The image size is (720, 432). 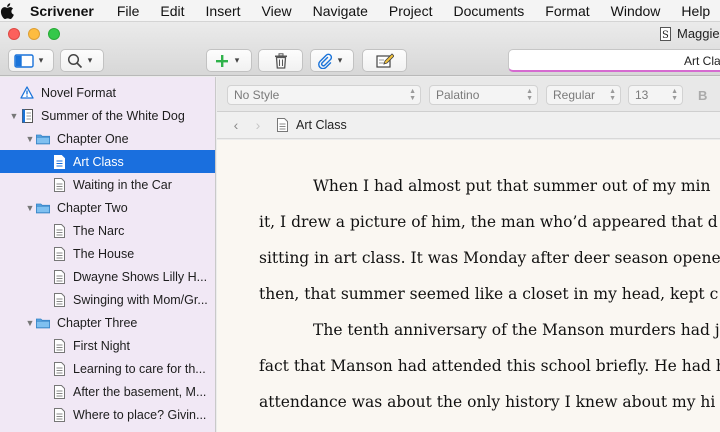 I want to click on binder-item: First Night, so click(x=107, y=345).